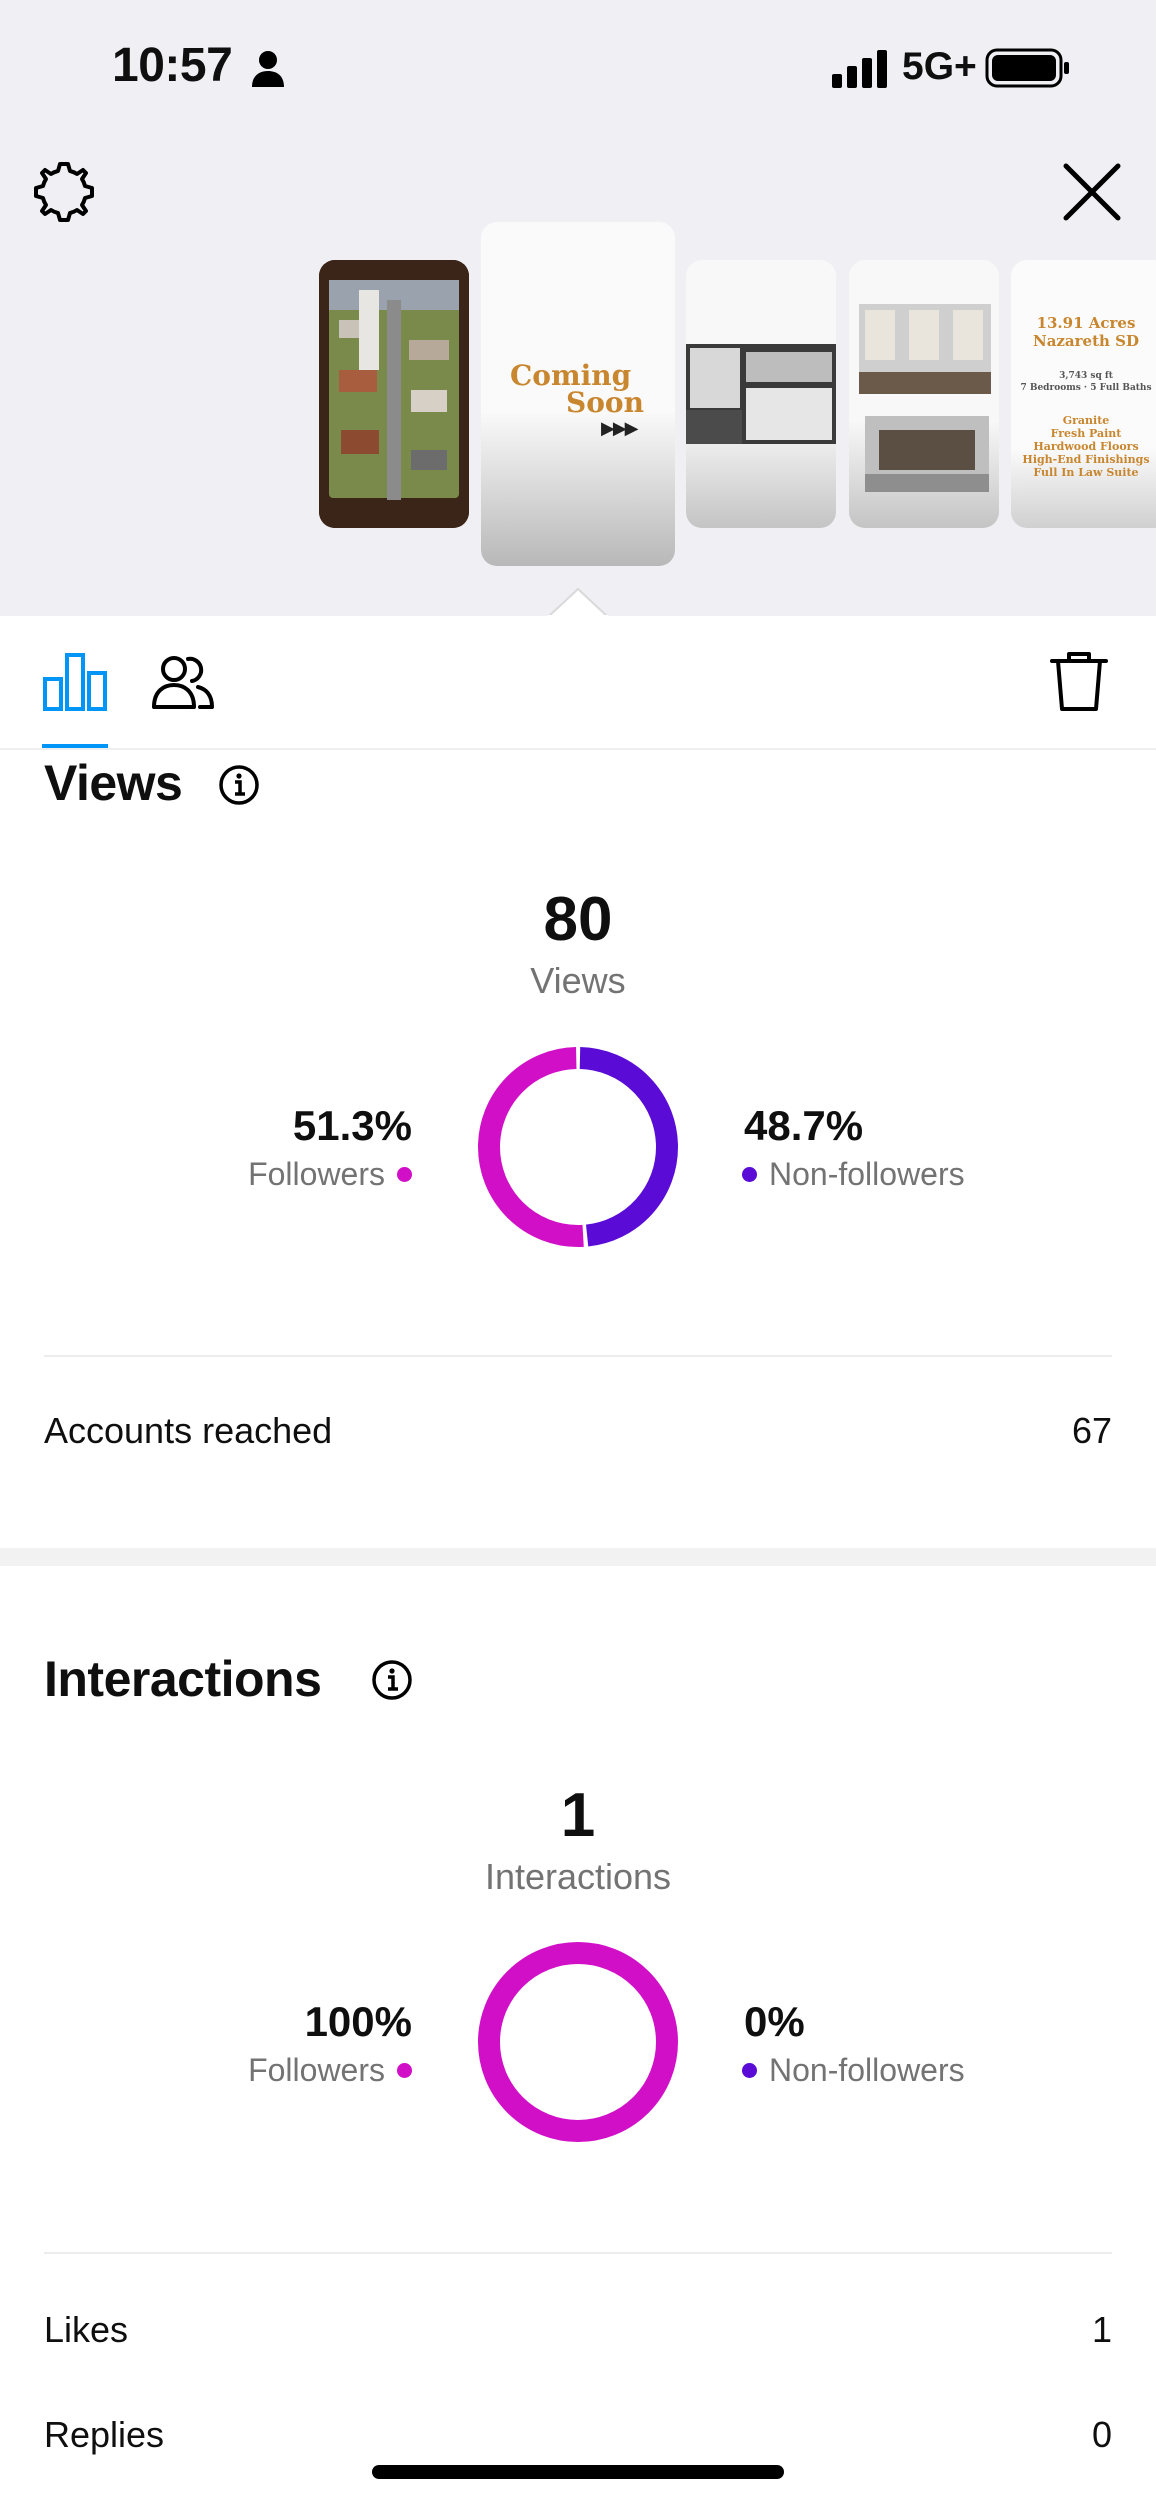  Describe the element at coordinates (75, 681) in the screenshot. I see `insights-bar-chart-icon` at that location.